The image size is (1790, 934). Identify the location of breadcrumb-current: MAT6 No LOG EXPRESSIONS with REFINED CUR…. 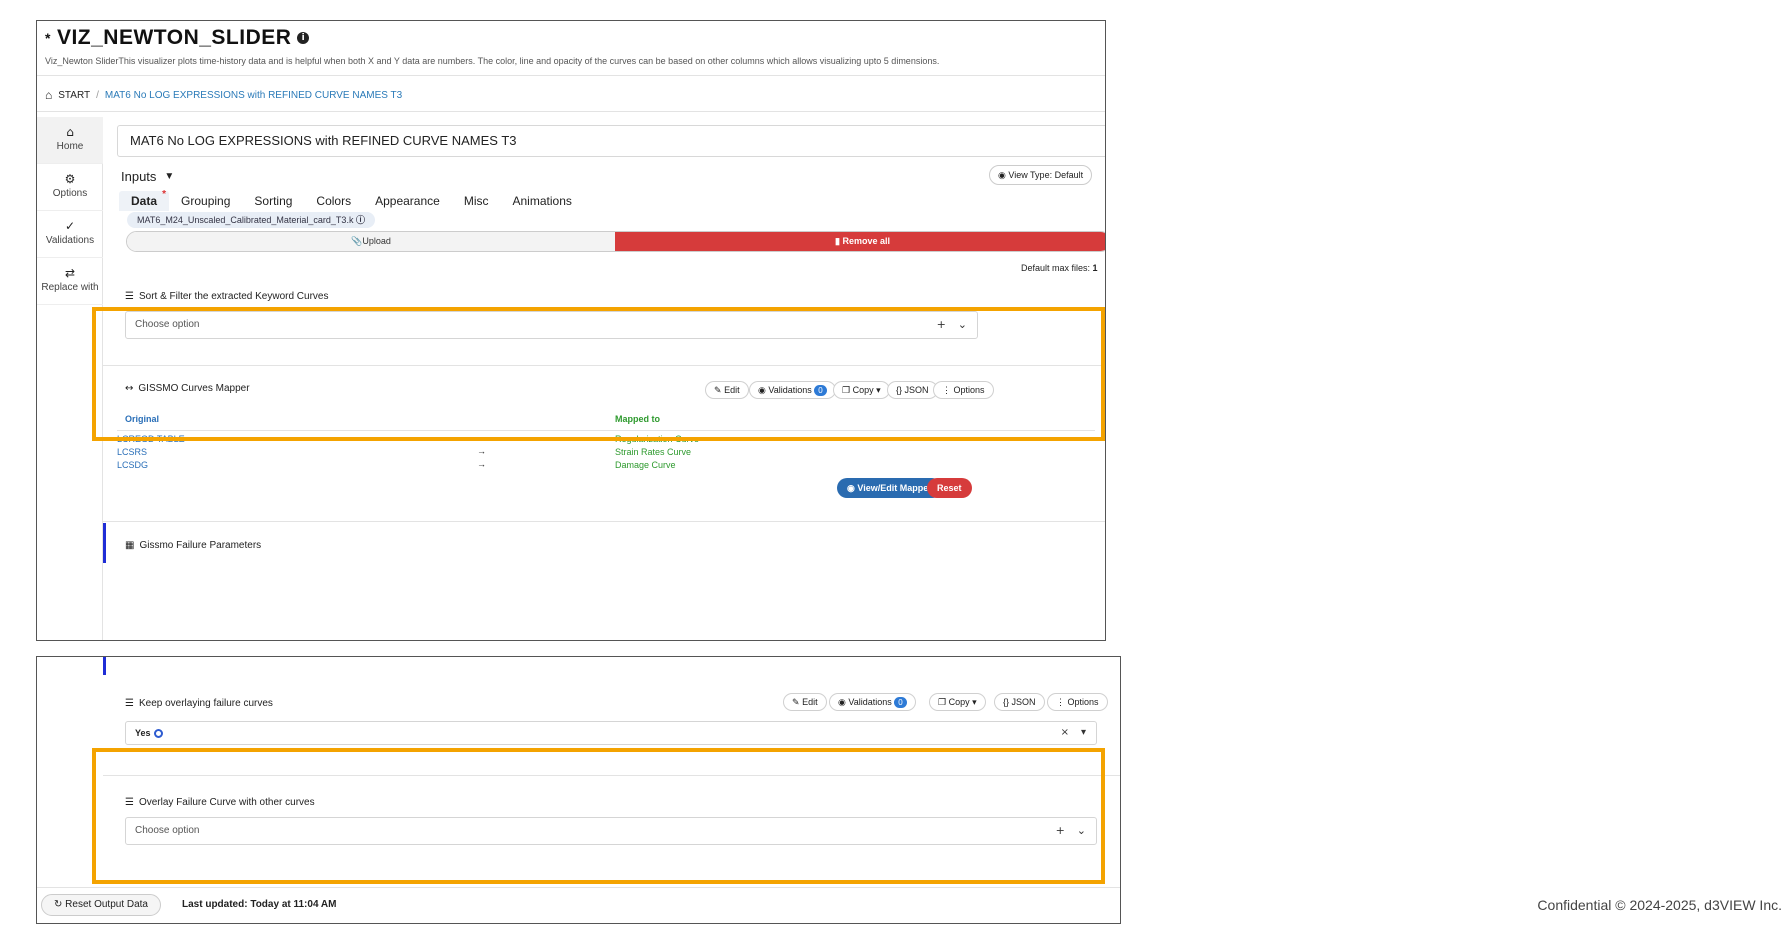
(253, 95).